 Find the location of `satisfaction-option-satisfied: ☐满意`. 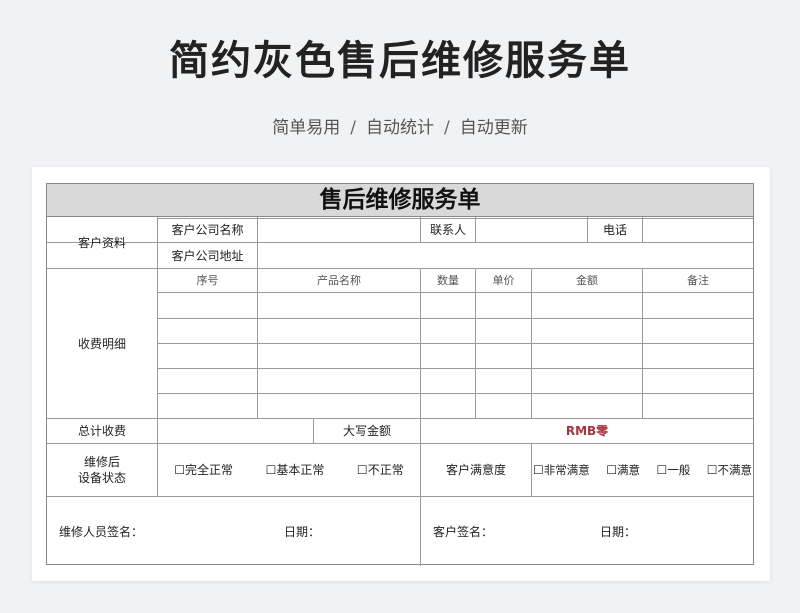

satisfaction-option-satisfied: ☐满意 is located at coordinates (623, 470).